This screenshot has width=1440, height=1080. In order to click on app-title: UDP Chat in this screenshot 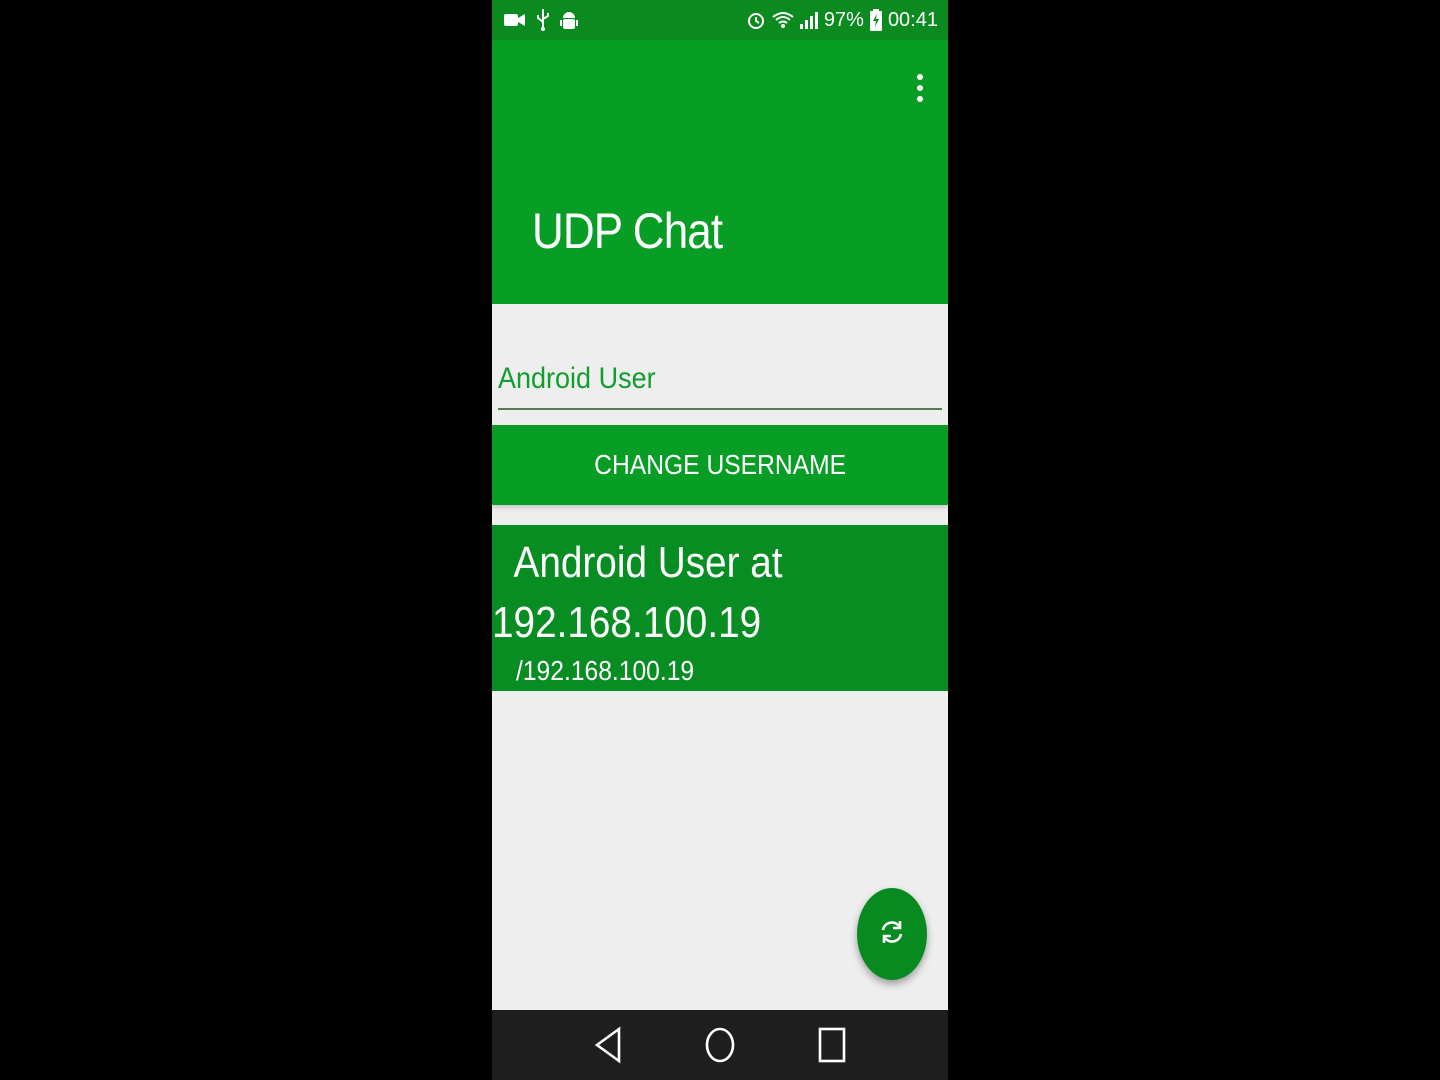, I will do `click(627, 231)`.